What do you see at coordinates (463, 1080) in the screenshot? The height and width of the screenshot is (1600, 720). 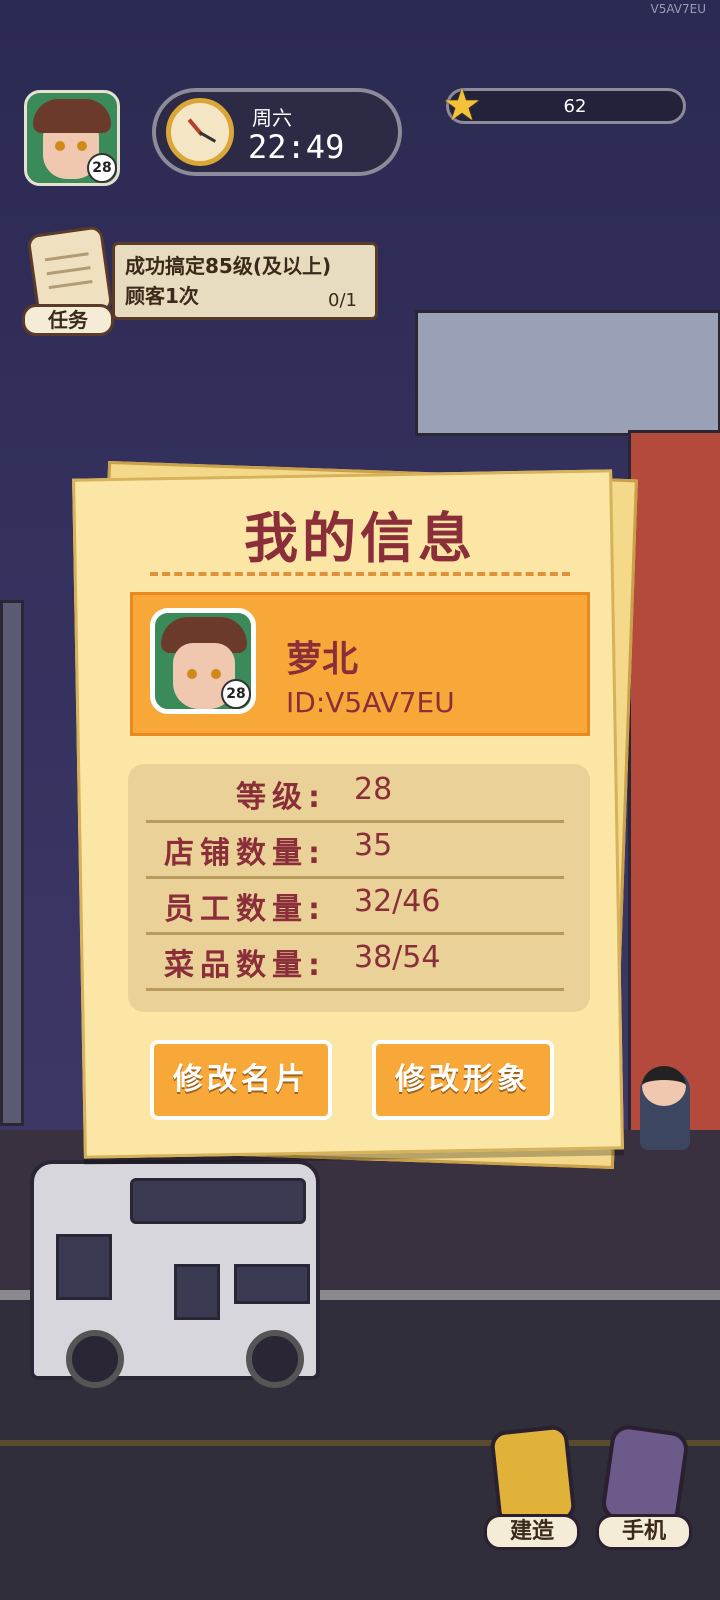 I see `edit-appearance-button: 修改形象` at bounding box center [463, 1080].